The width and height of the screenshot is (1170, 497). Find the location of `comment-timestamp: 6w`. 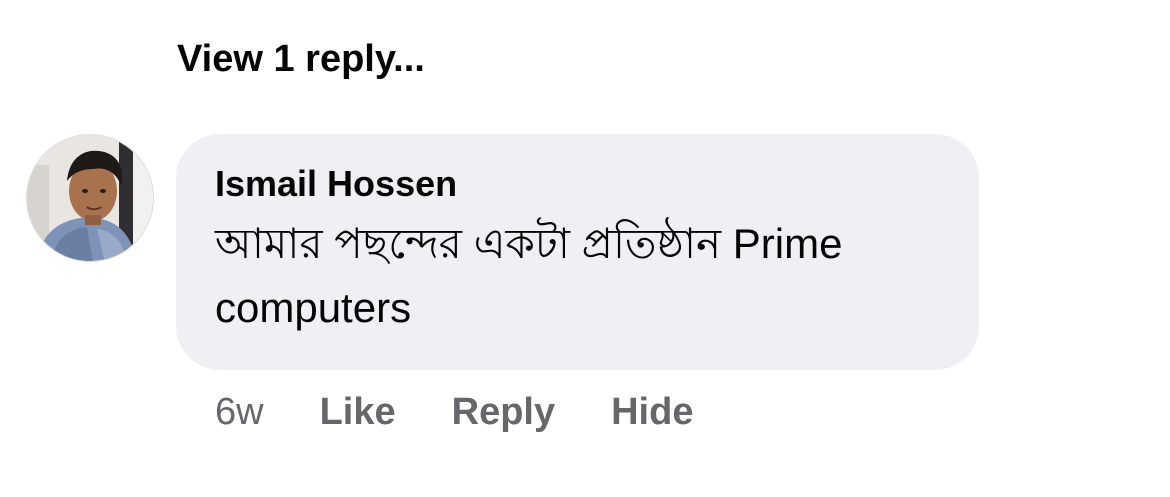

comment-timestamp: 6w is located at coordinates (239, 412).